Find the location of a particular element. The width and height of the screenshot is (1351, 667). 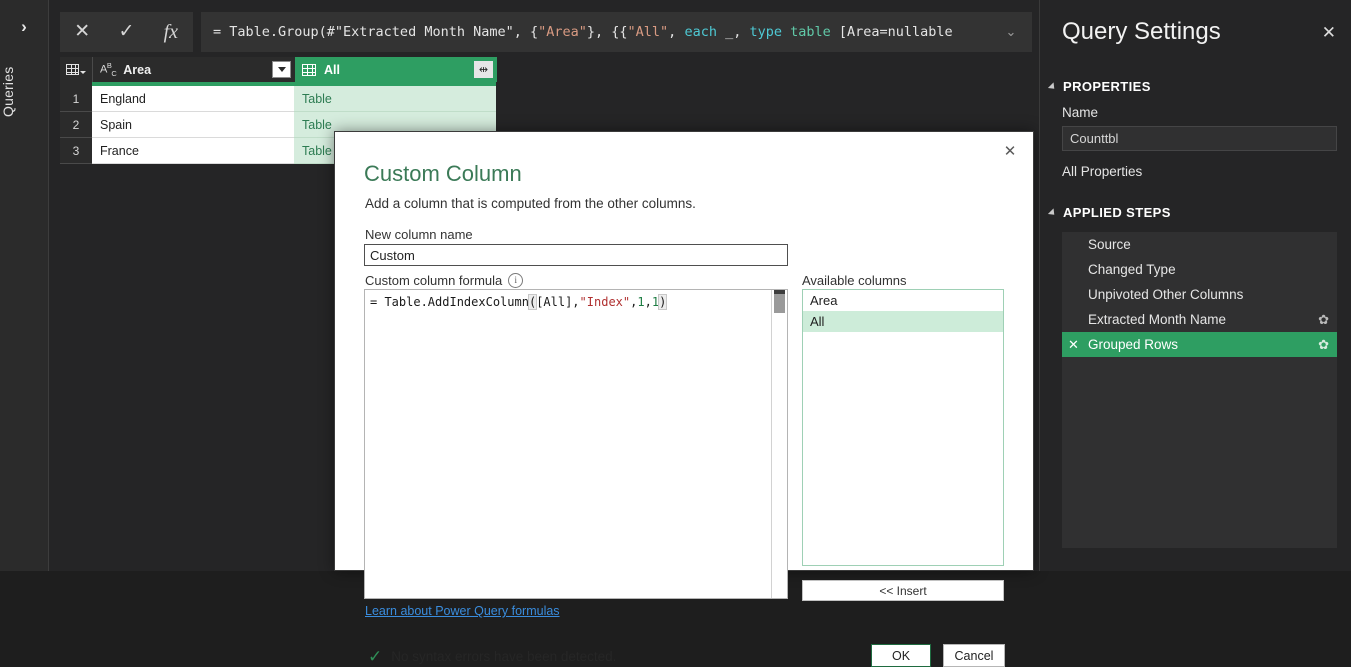

step-label: Grouped Rows is located at coordinates (1133, 344).